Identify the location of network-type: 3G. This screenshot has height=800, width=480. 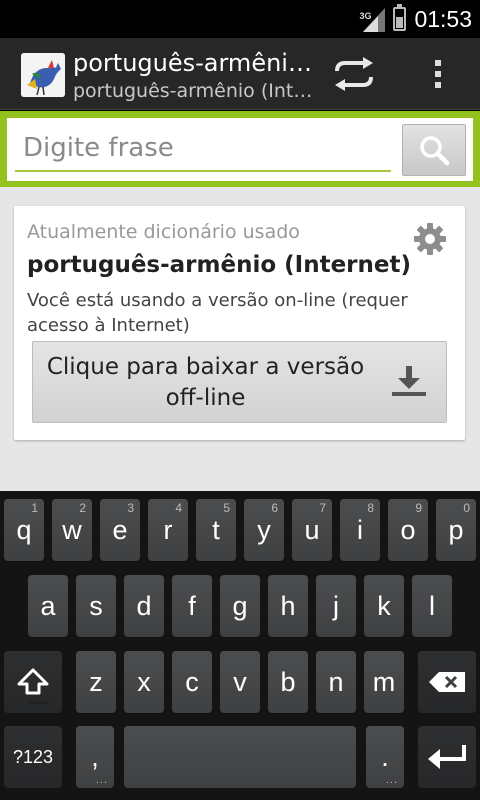
(365, 16).